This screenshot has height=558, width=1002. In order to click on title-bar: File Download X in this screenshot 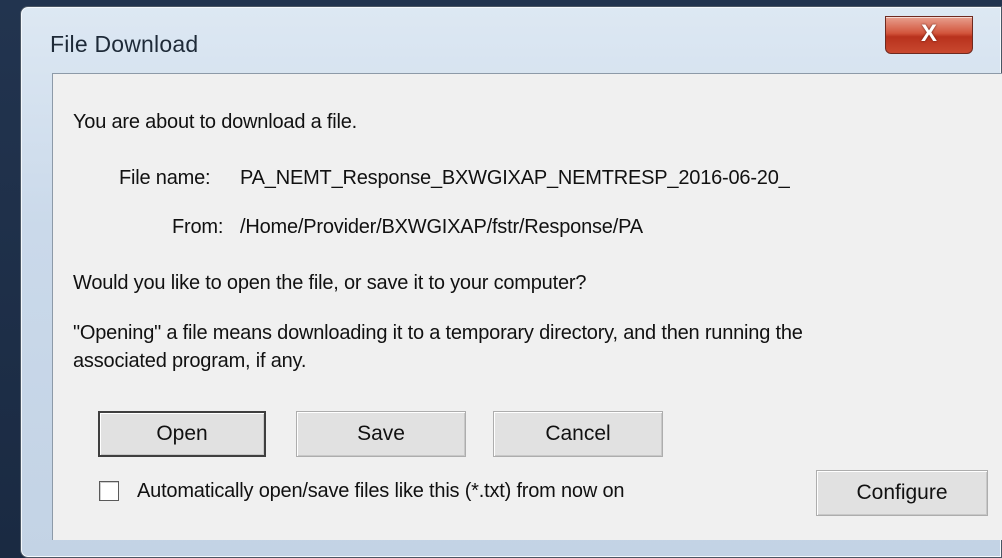, I will do `click(511, 38)`.